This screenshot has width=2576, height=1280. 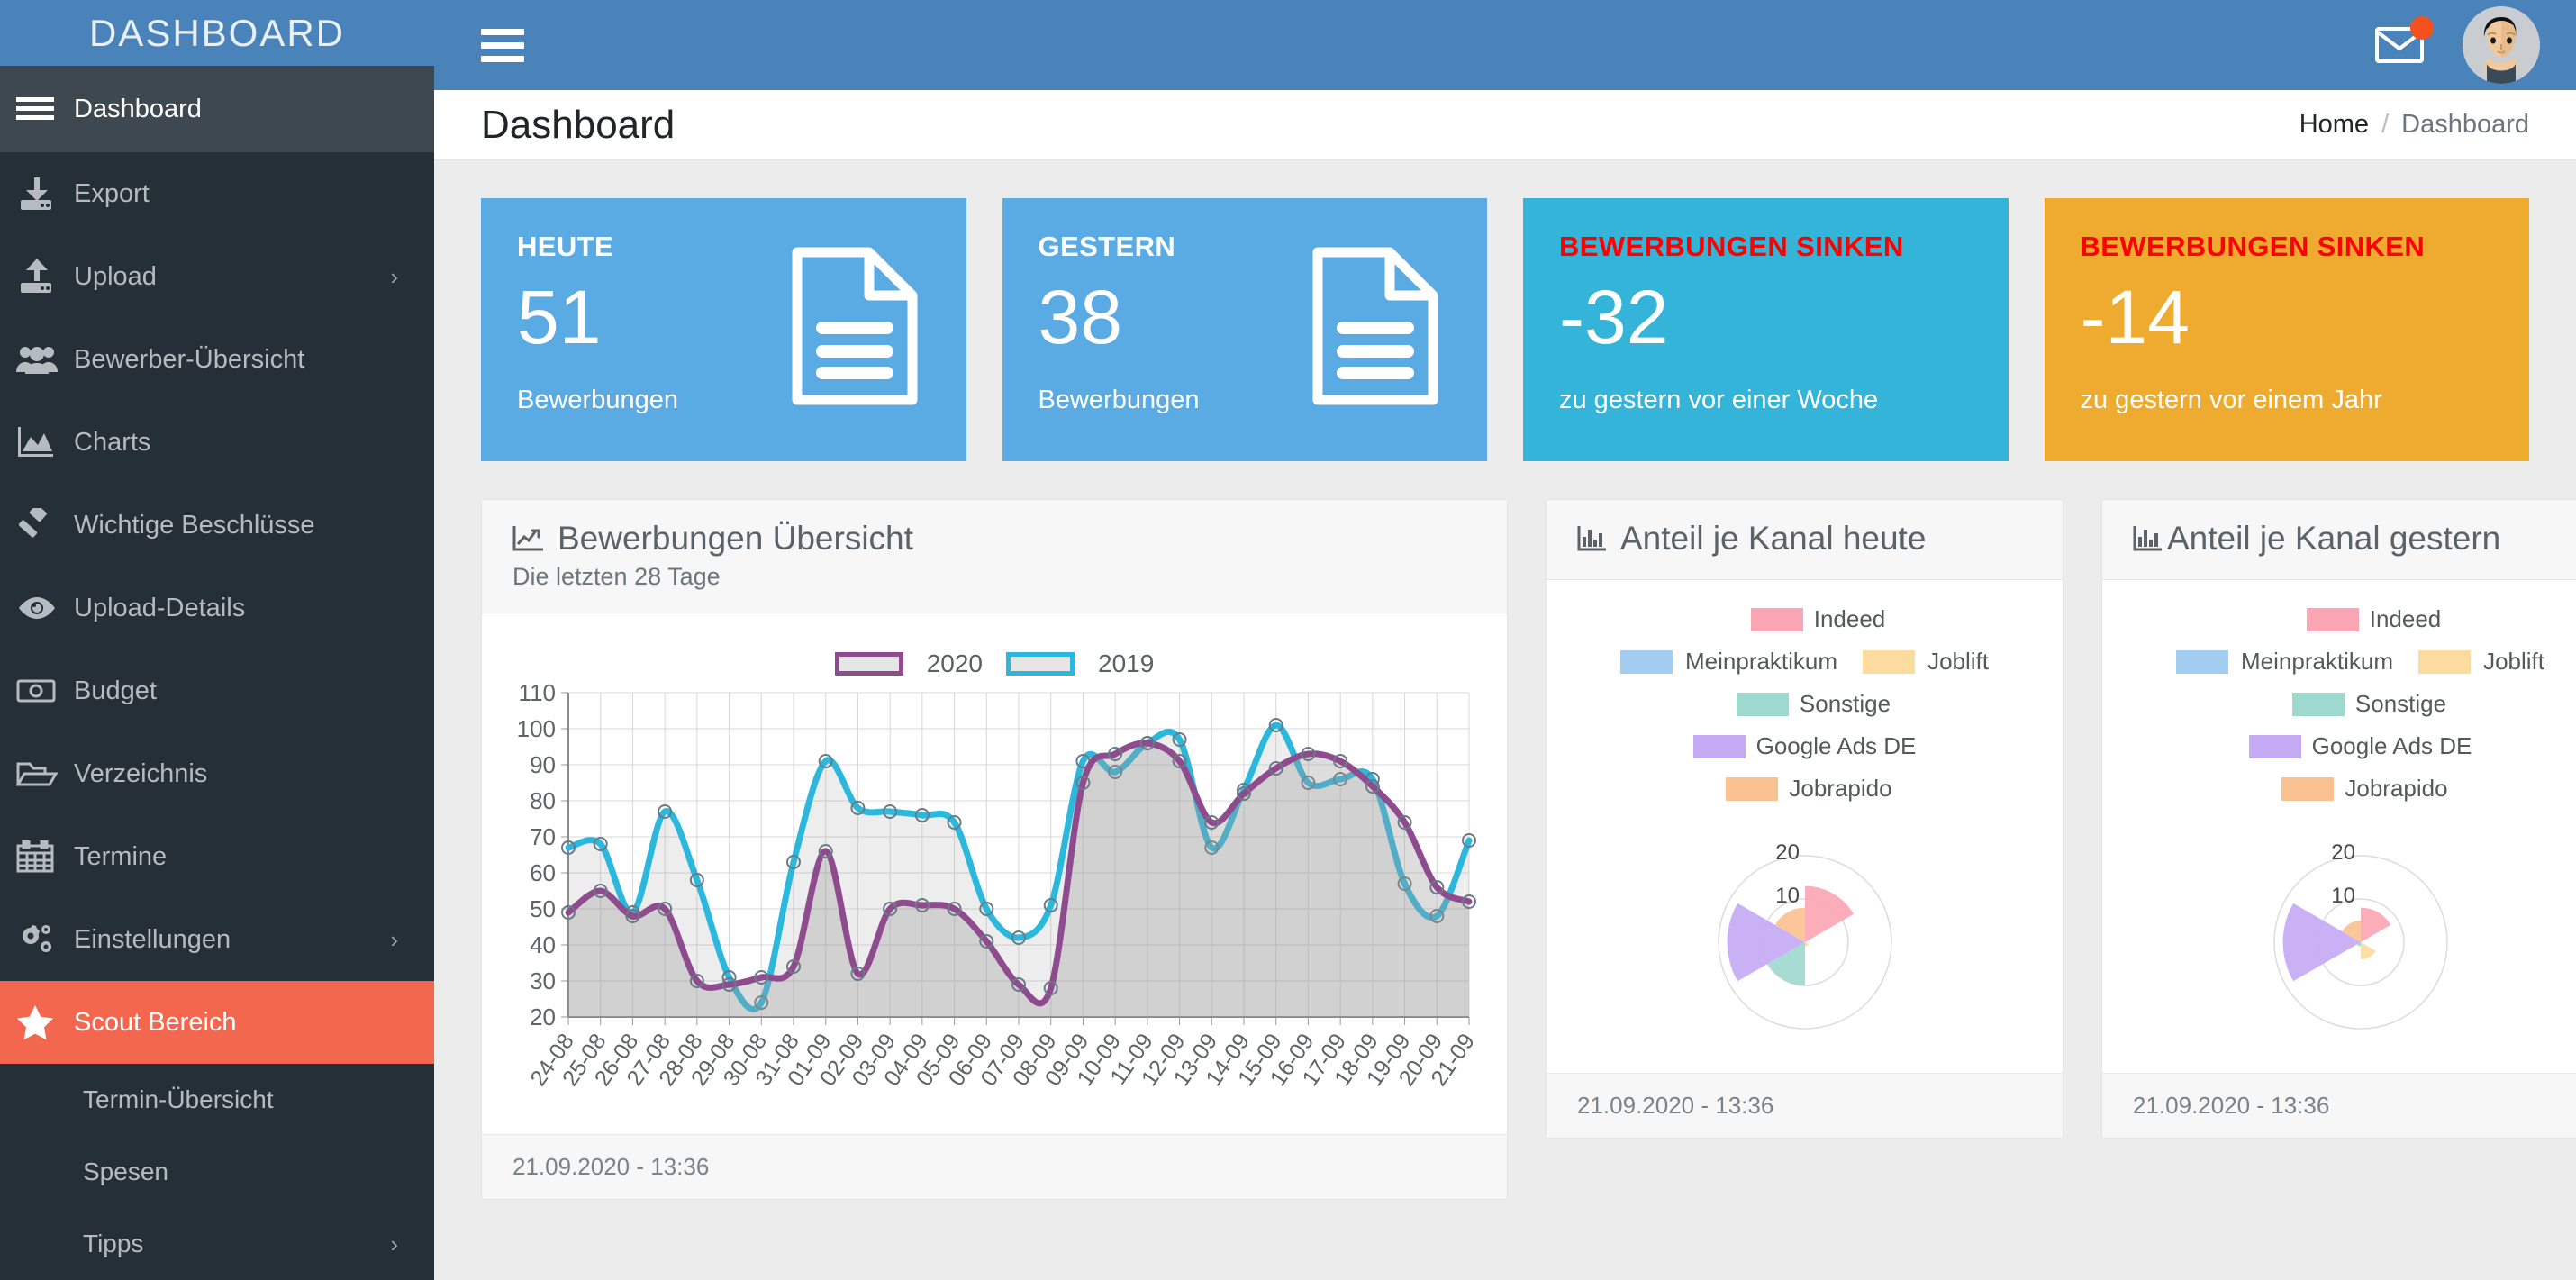 What do you see at coordinates (45, 442) in the screenshot?
I see `area-chart-icon` at bounding box center [45, 442].